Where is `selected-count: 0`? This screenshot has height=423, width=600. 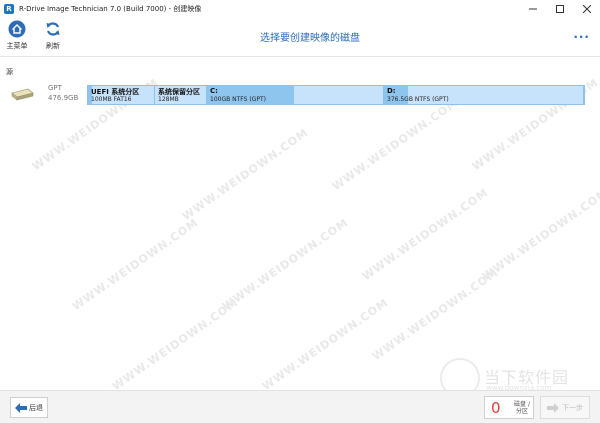
selected-count: 0 is located at coordinates (496, 408).